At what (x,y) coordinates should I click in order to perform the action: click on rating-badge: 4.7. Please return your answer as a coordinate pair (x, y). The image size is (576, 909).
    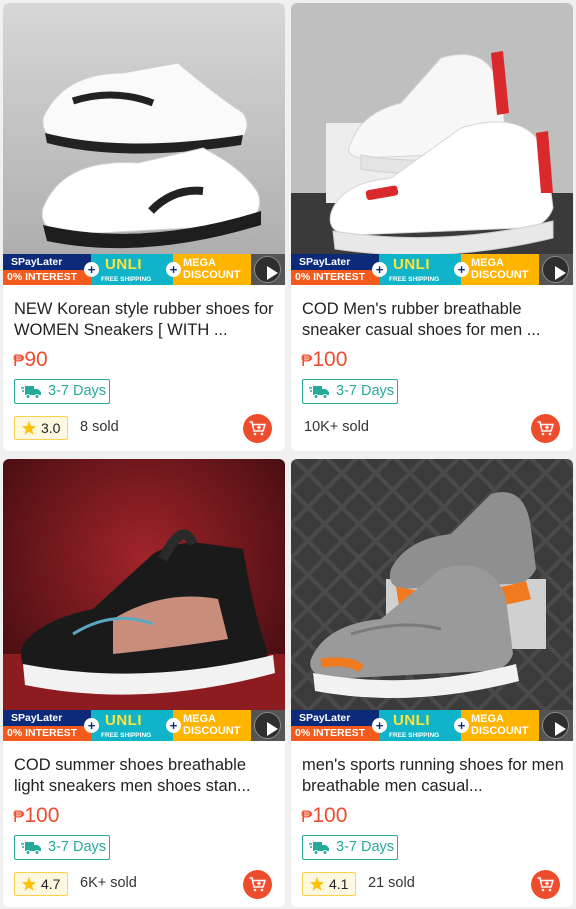
    Looking at the image, I should click on (41, 884).